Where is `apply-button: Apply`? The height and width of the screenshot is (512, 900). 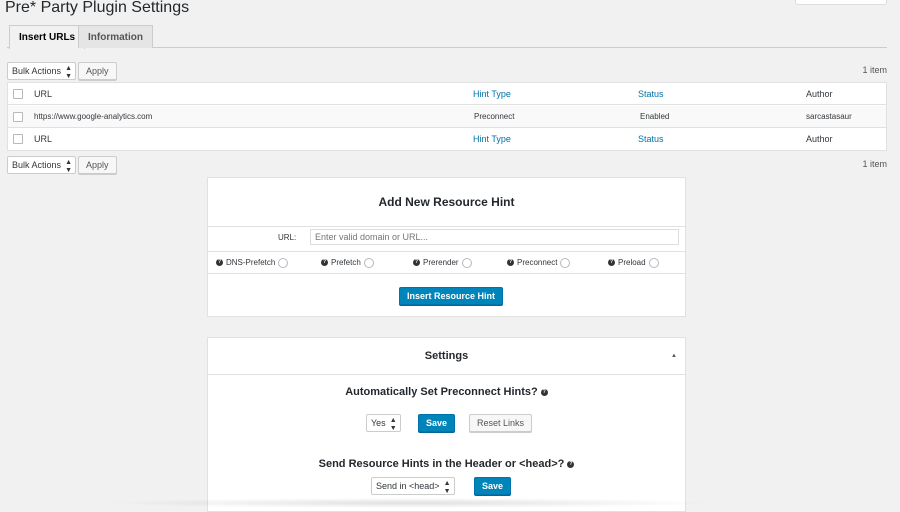 apply-button: Apply is located at coordinates (97, 71).